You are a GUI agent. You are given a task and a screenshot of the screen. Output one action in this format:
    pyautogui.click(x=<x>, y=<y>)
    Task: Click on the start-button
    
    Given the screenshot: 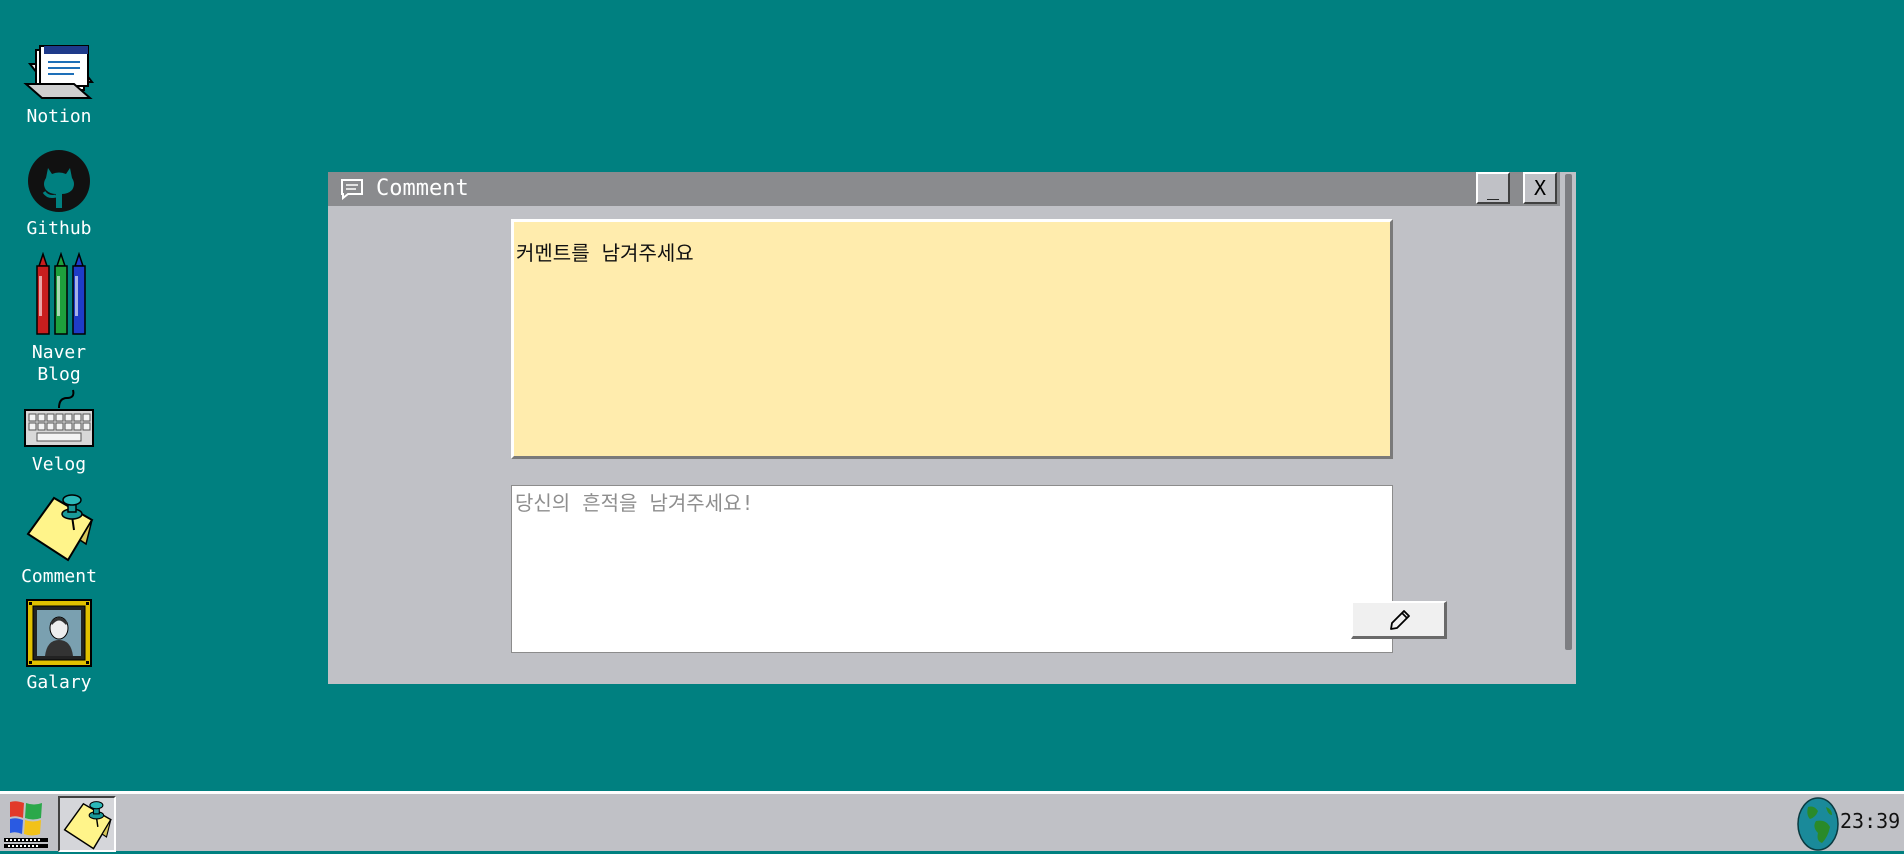 What is the action you would take?
    pyautogui.click(x=27, y=824)
    